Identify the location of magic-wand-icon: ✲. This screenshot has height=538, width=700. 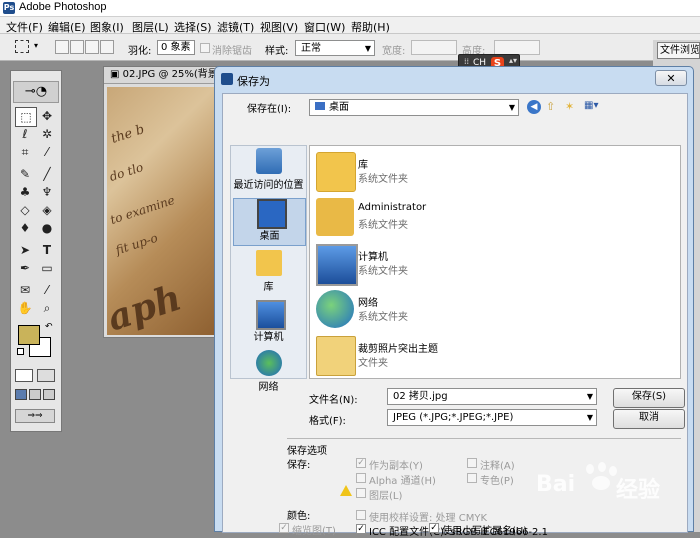
(47, 134).